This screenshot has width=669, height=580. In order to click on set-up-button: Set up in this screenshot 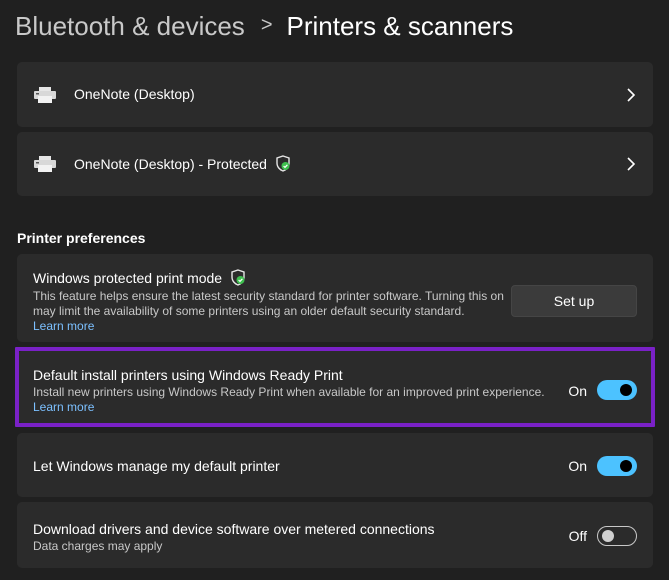, I will do `click(574, 301)`.